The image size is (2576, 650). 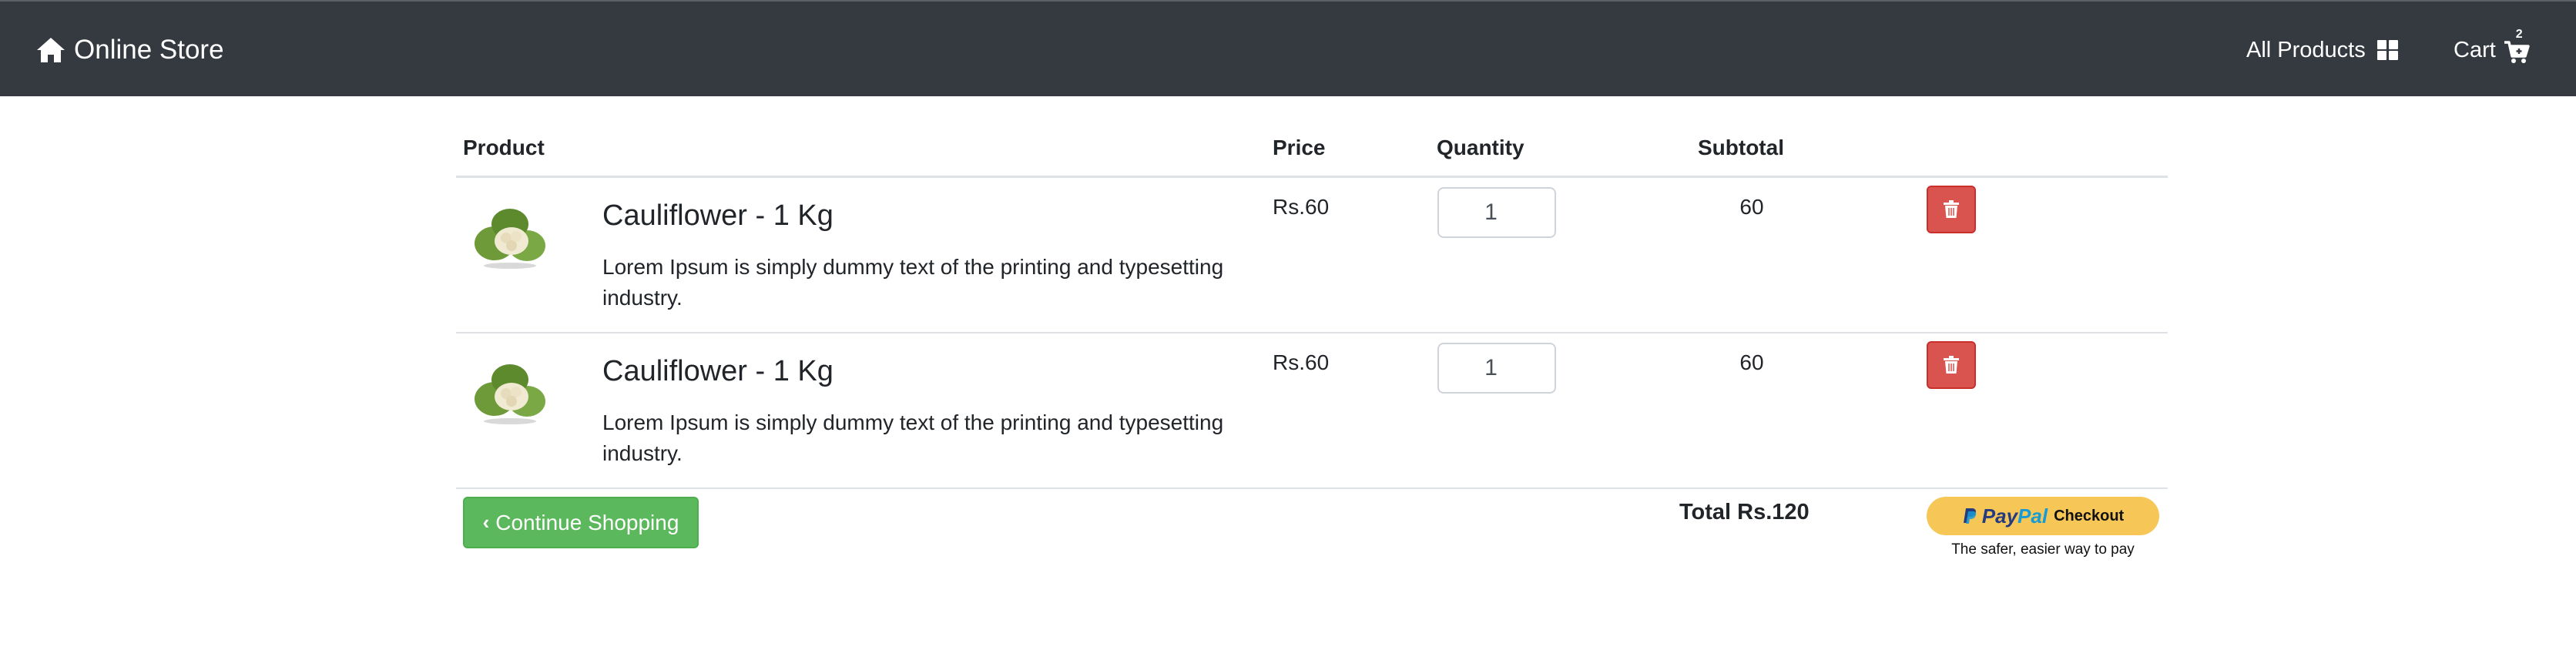 What do you see at coordinates (1744, 512) in the screenshot?
I see `cart-total: Total Rs.120` at bounding box center [1744, 512].